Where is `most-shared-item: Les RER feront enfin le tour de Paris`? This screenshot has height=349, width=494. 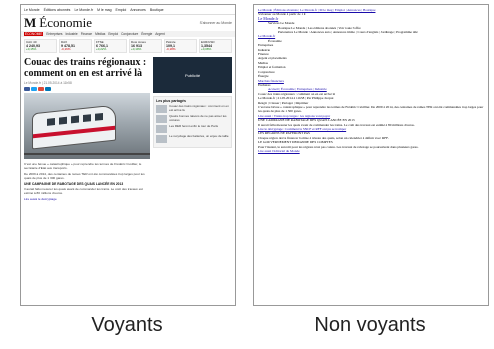
most-shared-item: Les RER feront enfin le tour de Paris is located at coordinates (192, 128).